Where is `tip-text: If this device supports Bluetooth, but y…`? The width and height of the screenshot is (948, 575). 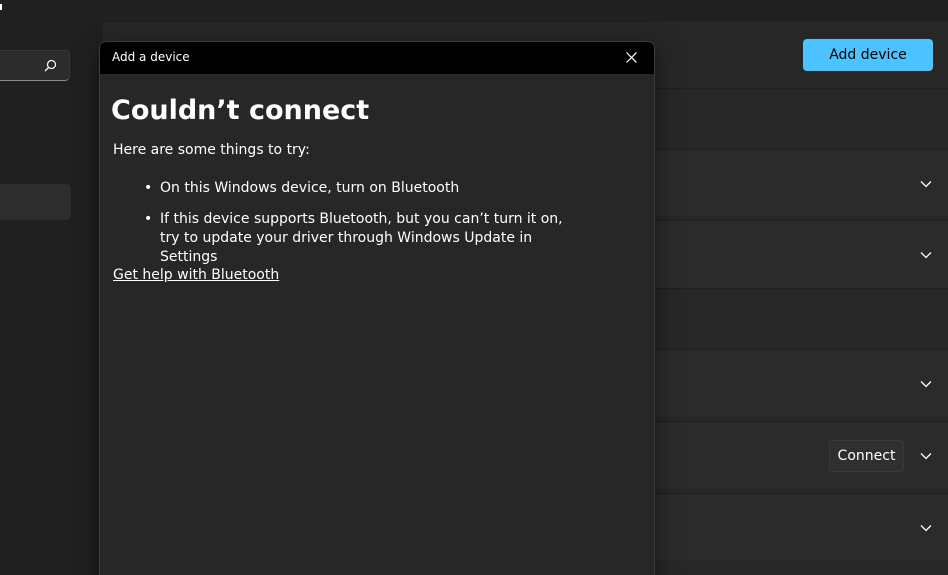
tip-text: If this device supports Bluetooth, but y… is located at coordinates (361, 238).